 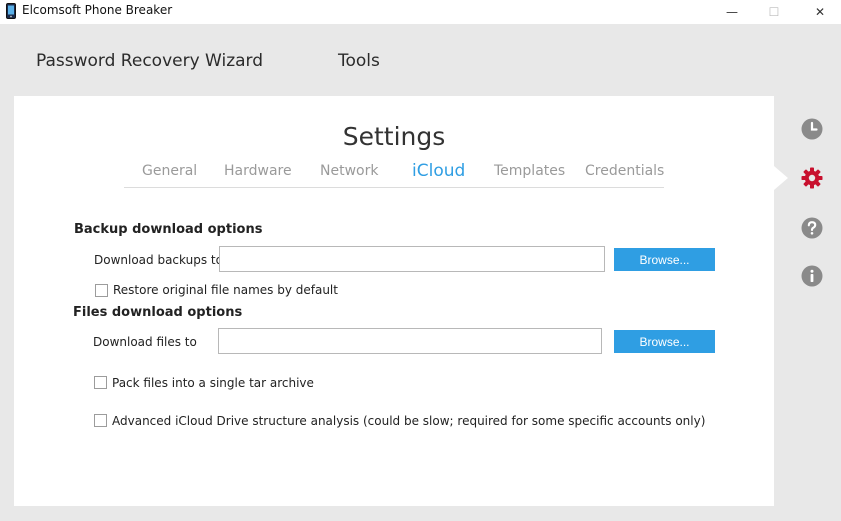 I want to click on maximize-button: ☐, so click(x=774, y=12).